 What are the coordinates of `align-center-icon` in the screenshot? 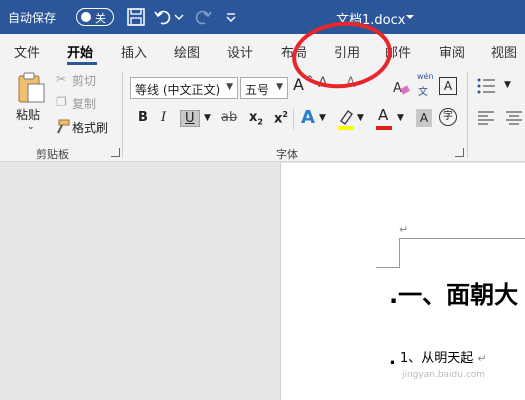 It's located at (514, 118).